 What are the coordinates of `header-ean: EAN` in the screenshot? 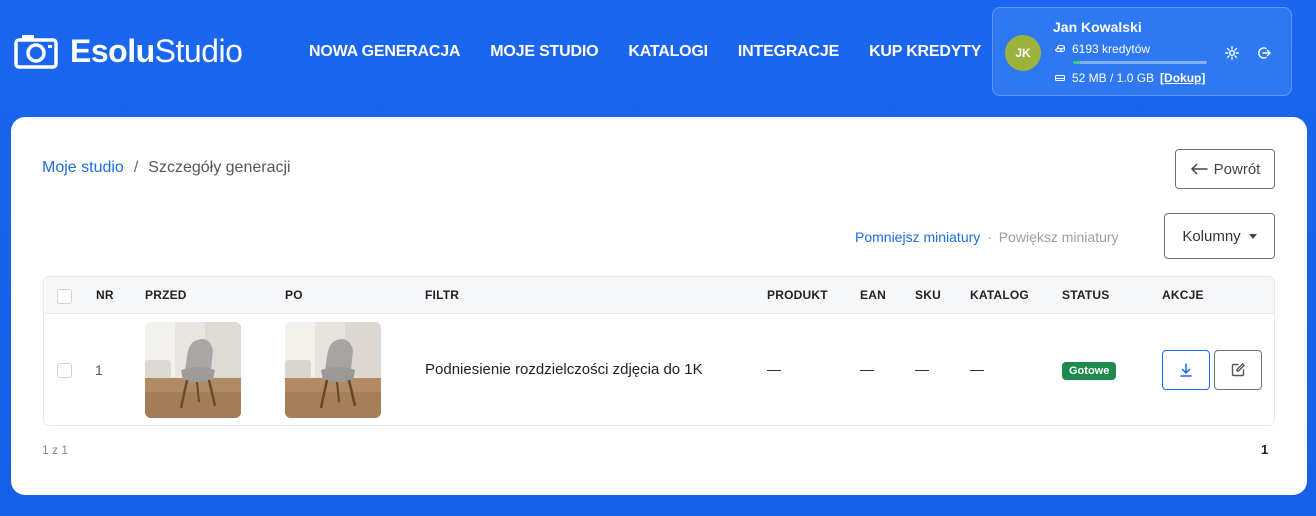 It's located at (873, 295).